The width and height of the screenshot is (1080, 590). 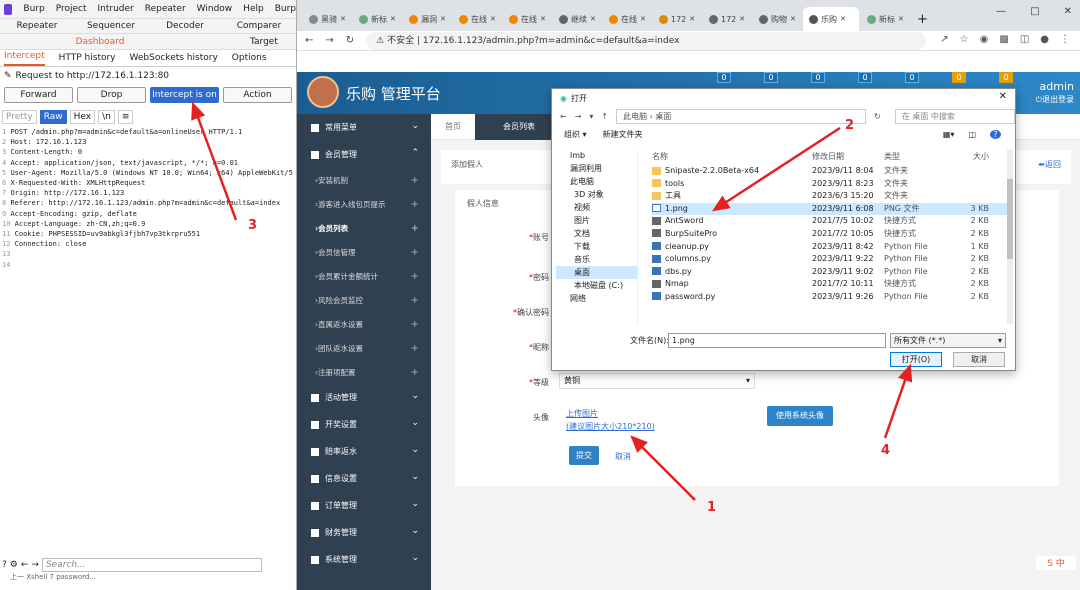 What do you see at coordinates (563, 116) in the screenshot?
I see `dlg-back-icon: ←` at bounding box center [563, 116].